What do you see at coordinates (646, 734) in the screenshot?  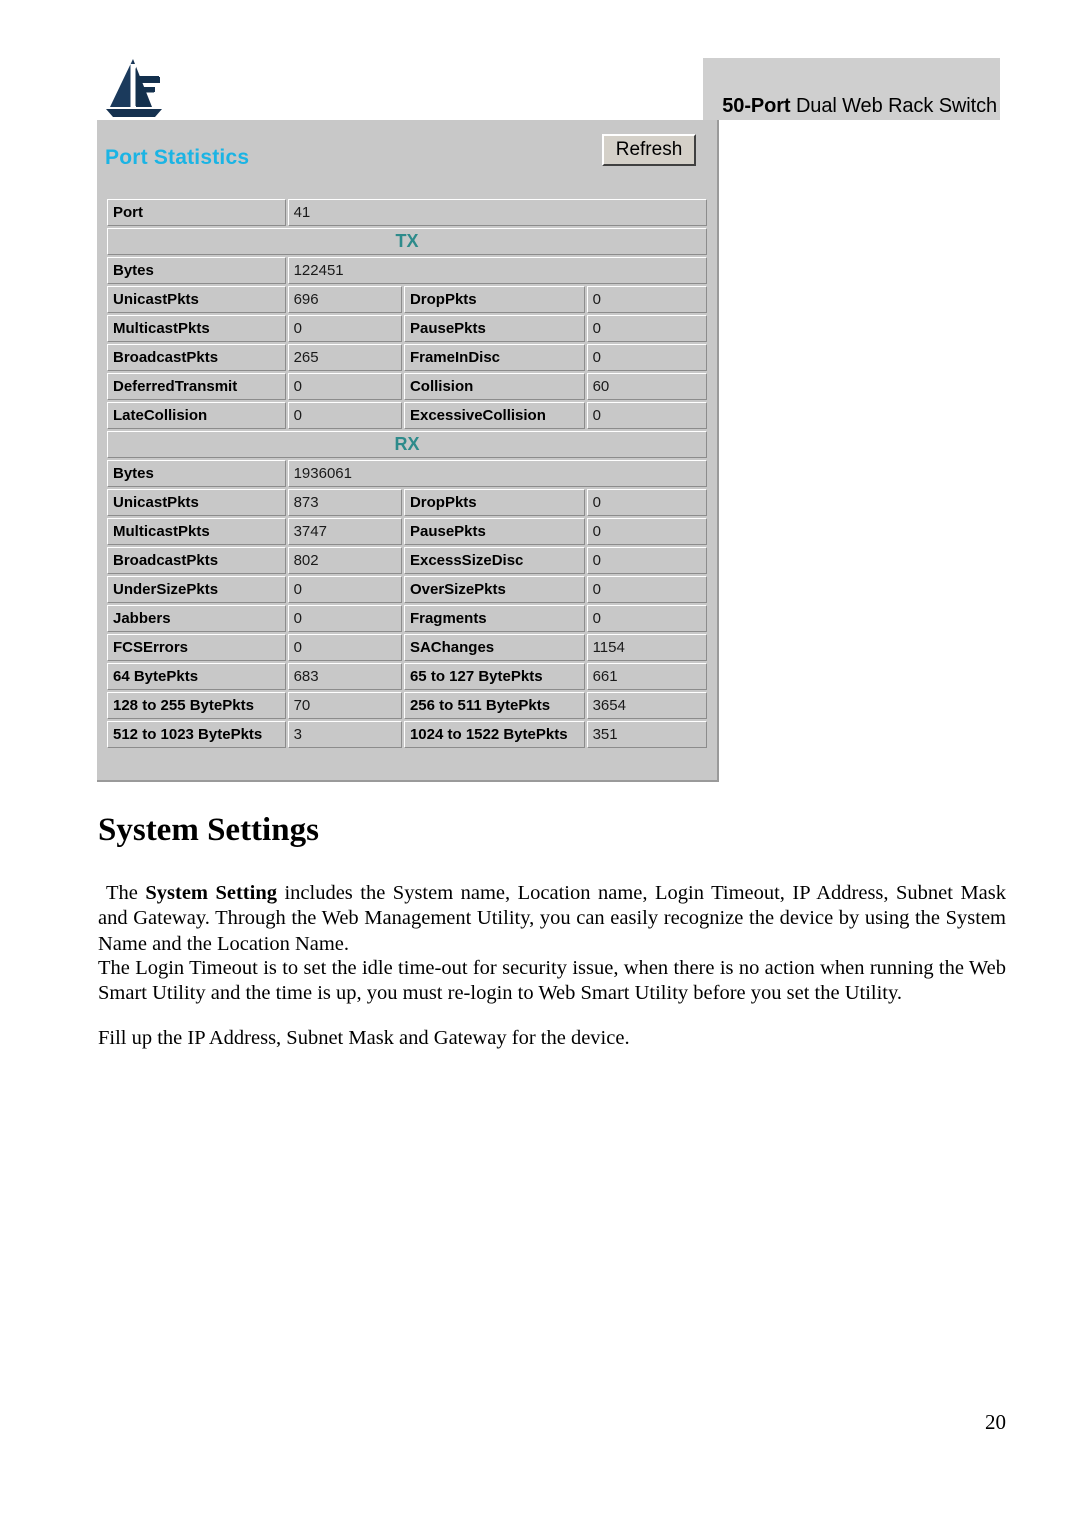 I see `row-value2: 351` at bounding box center [646, 734].